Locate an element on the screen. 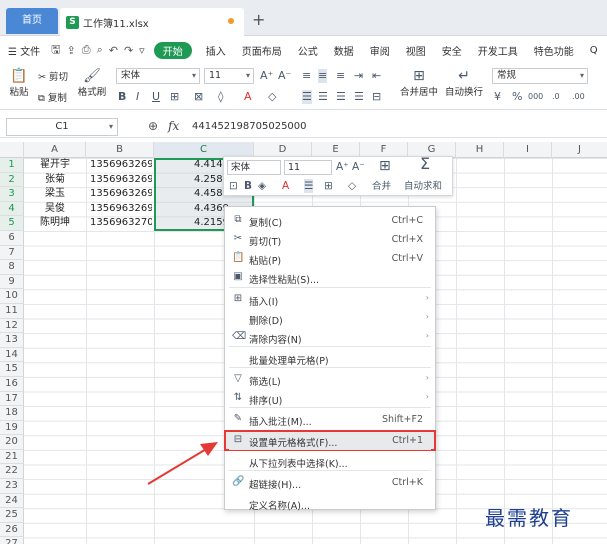  row-header: 13 is located at coordinates (12, 340).